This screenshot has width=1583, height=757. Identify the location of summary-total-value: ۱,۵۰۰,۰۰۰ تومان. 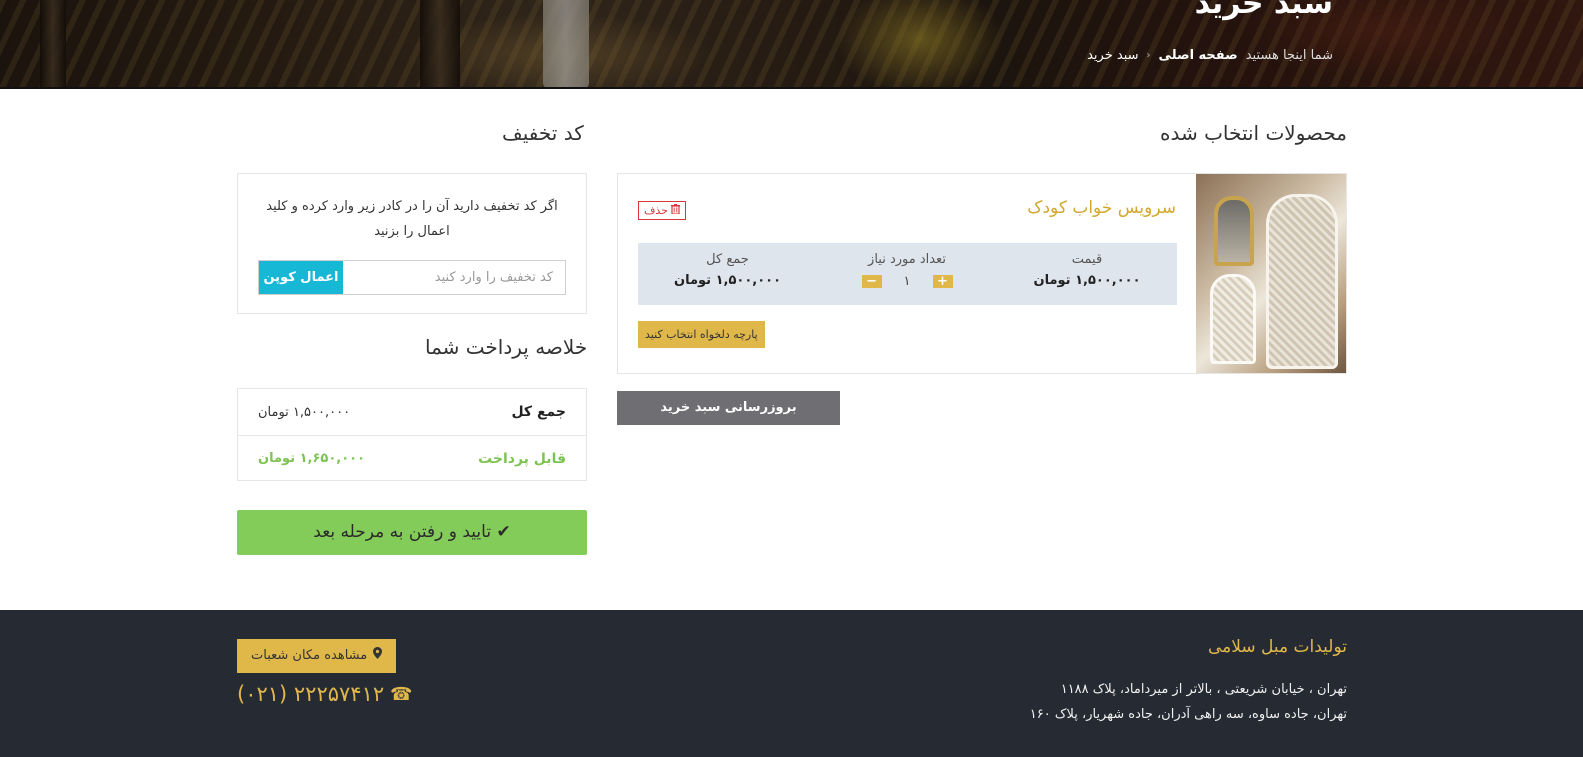
(304, 412).